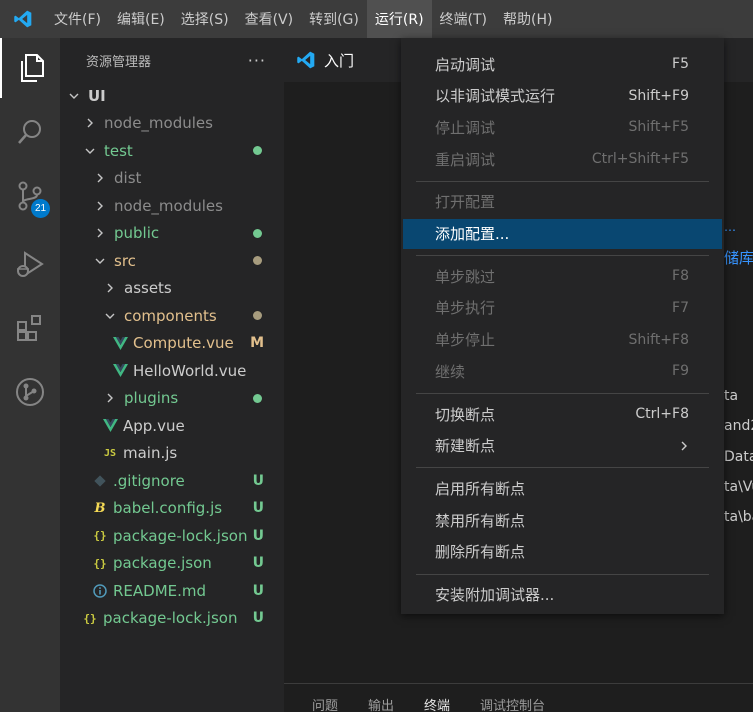 This screenshot has width=753, height=712. What do you see at coordinates (205, 19) in the screenshot?
I see `menu-selection: 选择(S)` at bounding box center [205, 19].